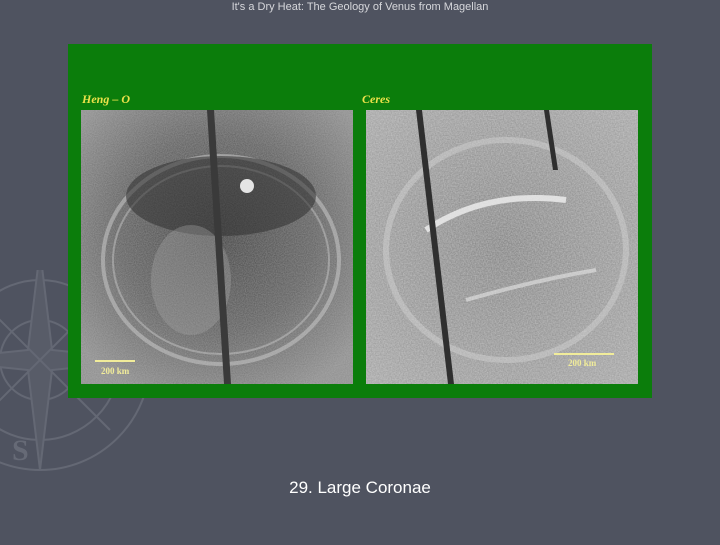  Describe the element at coordinates (106, 99) in the screenshot. I see `panel-label-heng-o: Heng – O` at that location.